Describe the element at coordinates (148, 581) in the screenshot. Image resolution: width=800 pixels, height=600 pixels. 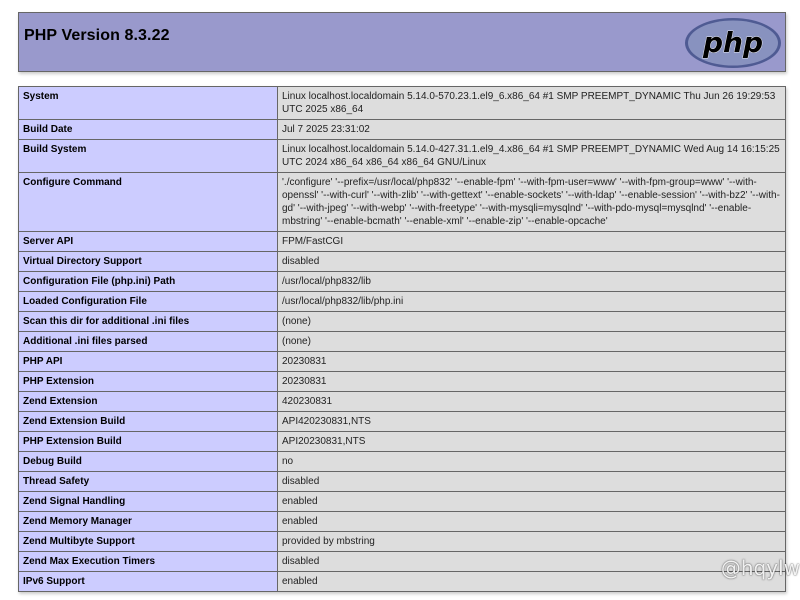
I see `row-label: IPv6 Support` at that location.